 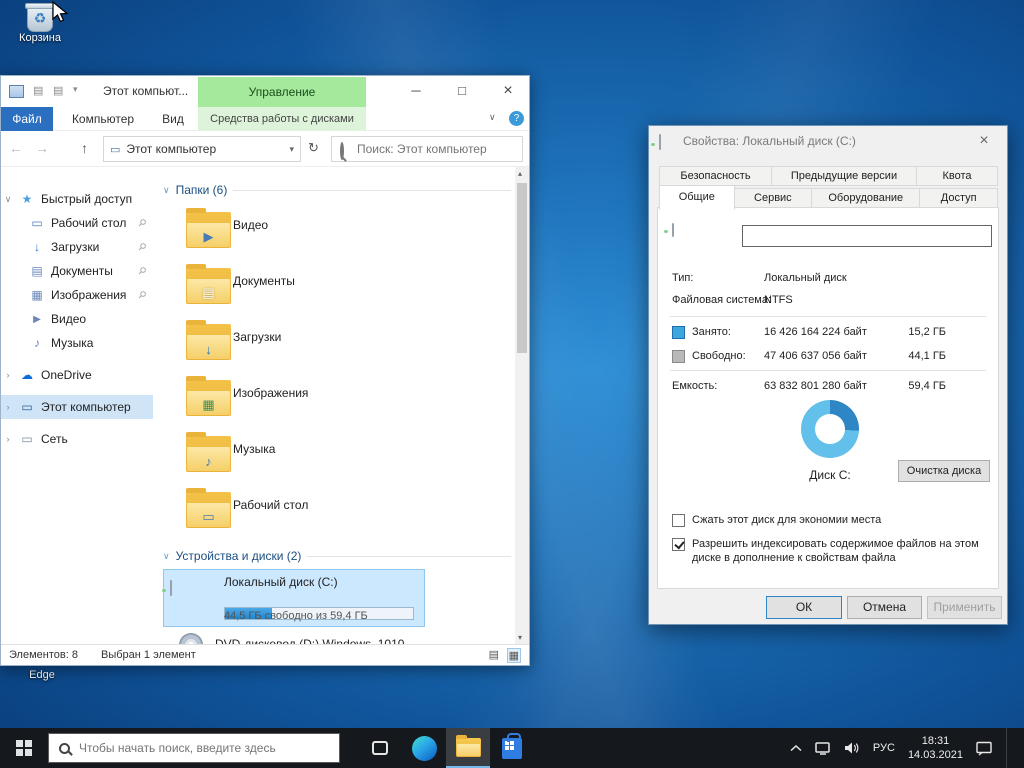 What do you see at coordinates (697, 197) in the screenshot?
I see `tab-general: Общие` at bounding box center [697, 197].